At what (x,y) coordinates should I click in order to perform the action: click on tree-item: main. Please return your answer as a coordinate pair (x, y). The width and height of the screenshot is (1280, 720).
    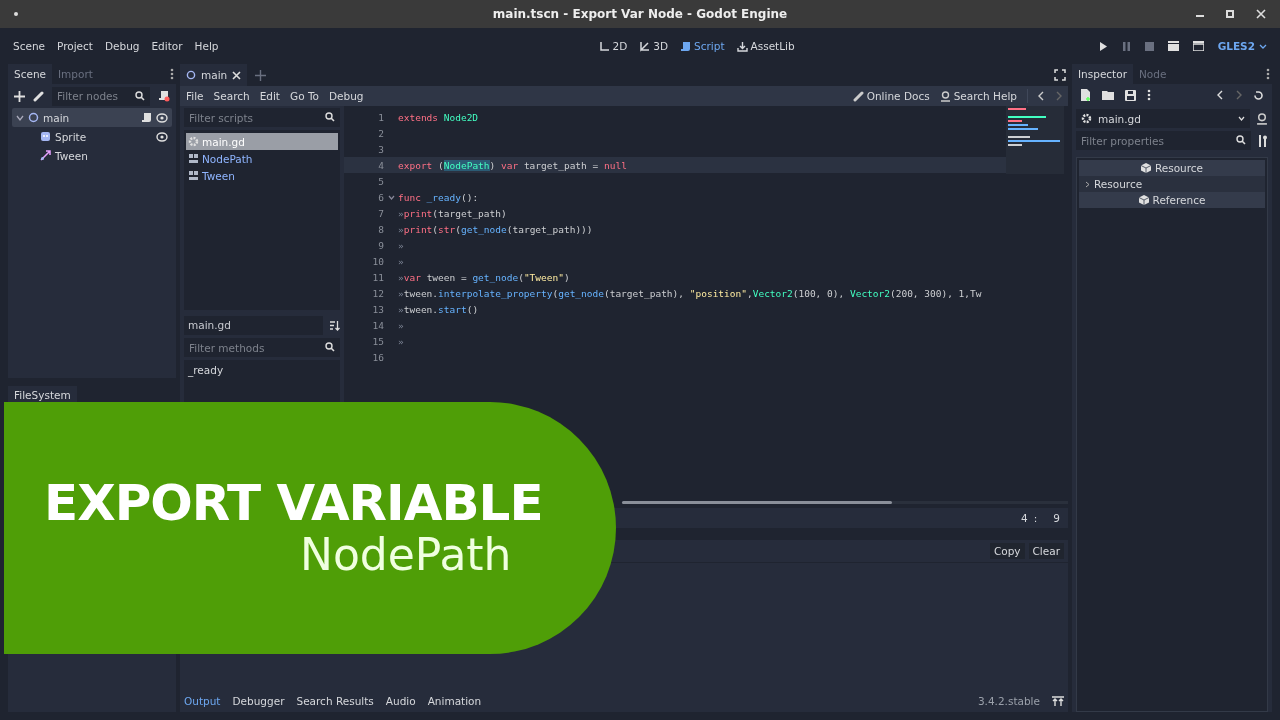
    Looking at the image, I should click on (92, 117).